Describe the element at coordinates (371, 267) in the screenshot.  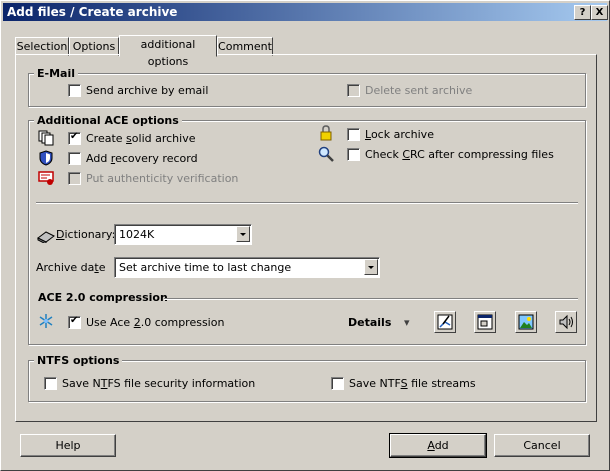
I see `archive-date-dropdown-arrow` at that location.